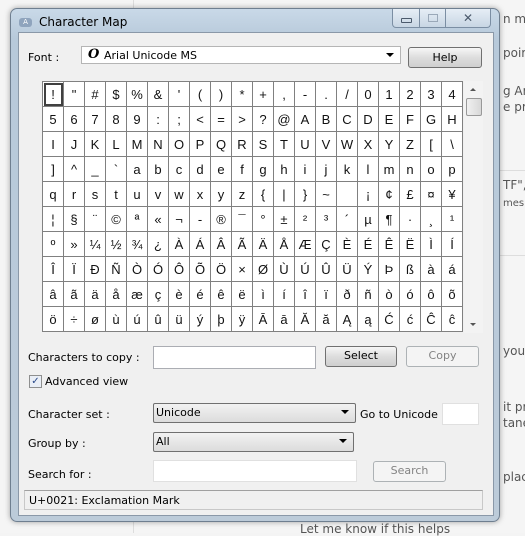 This screenshot has height=536, width=525. Describe the element at coordinates (431, 194) in the screenshot. I see `character-cell: ¤` at that location.